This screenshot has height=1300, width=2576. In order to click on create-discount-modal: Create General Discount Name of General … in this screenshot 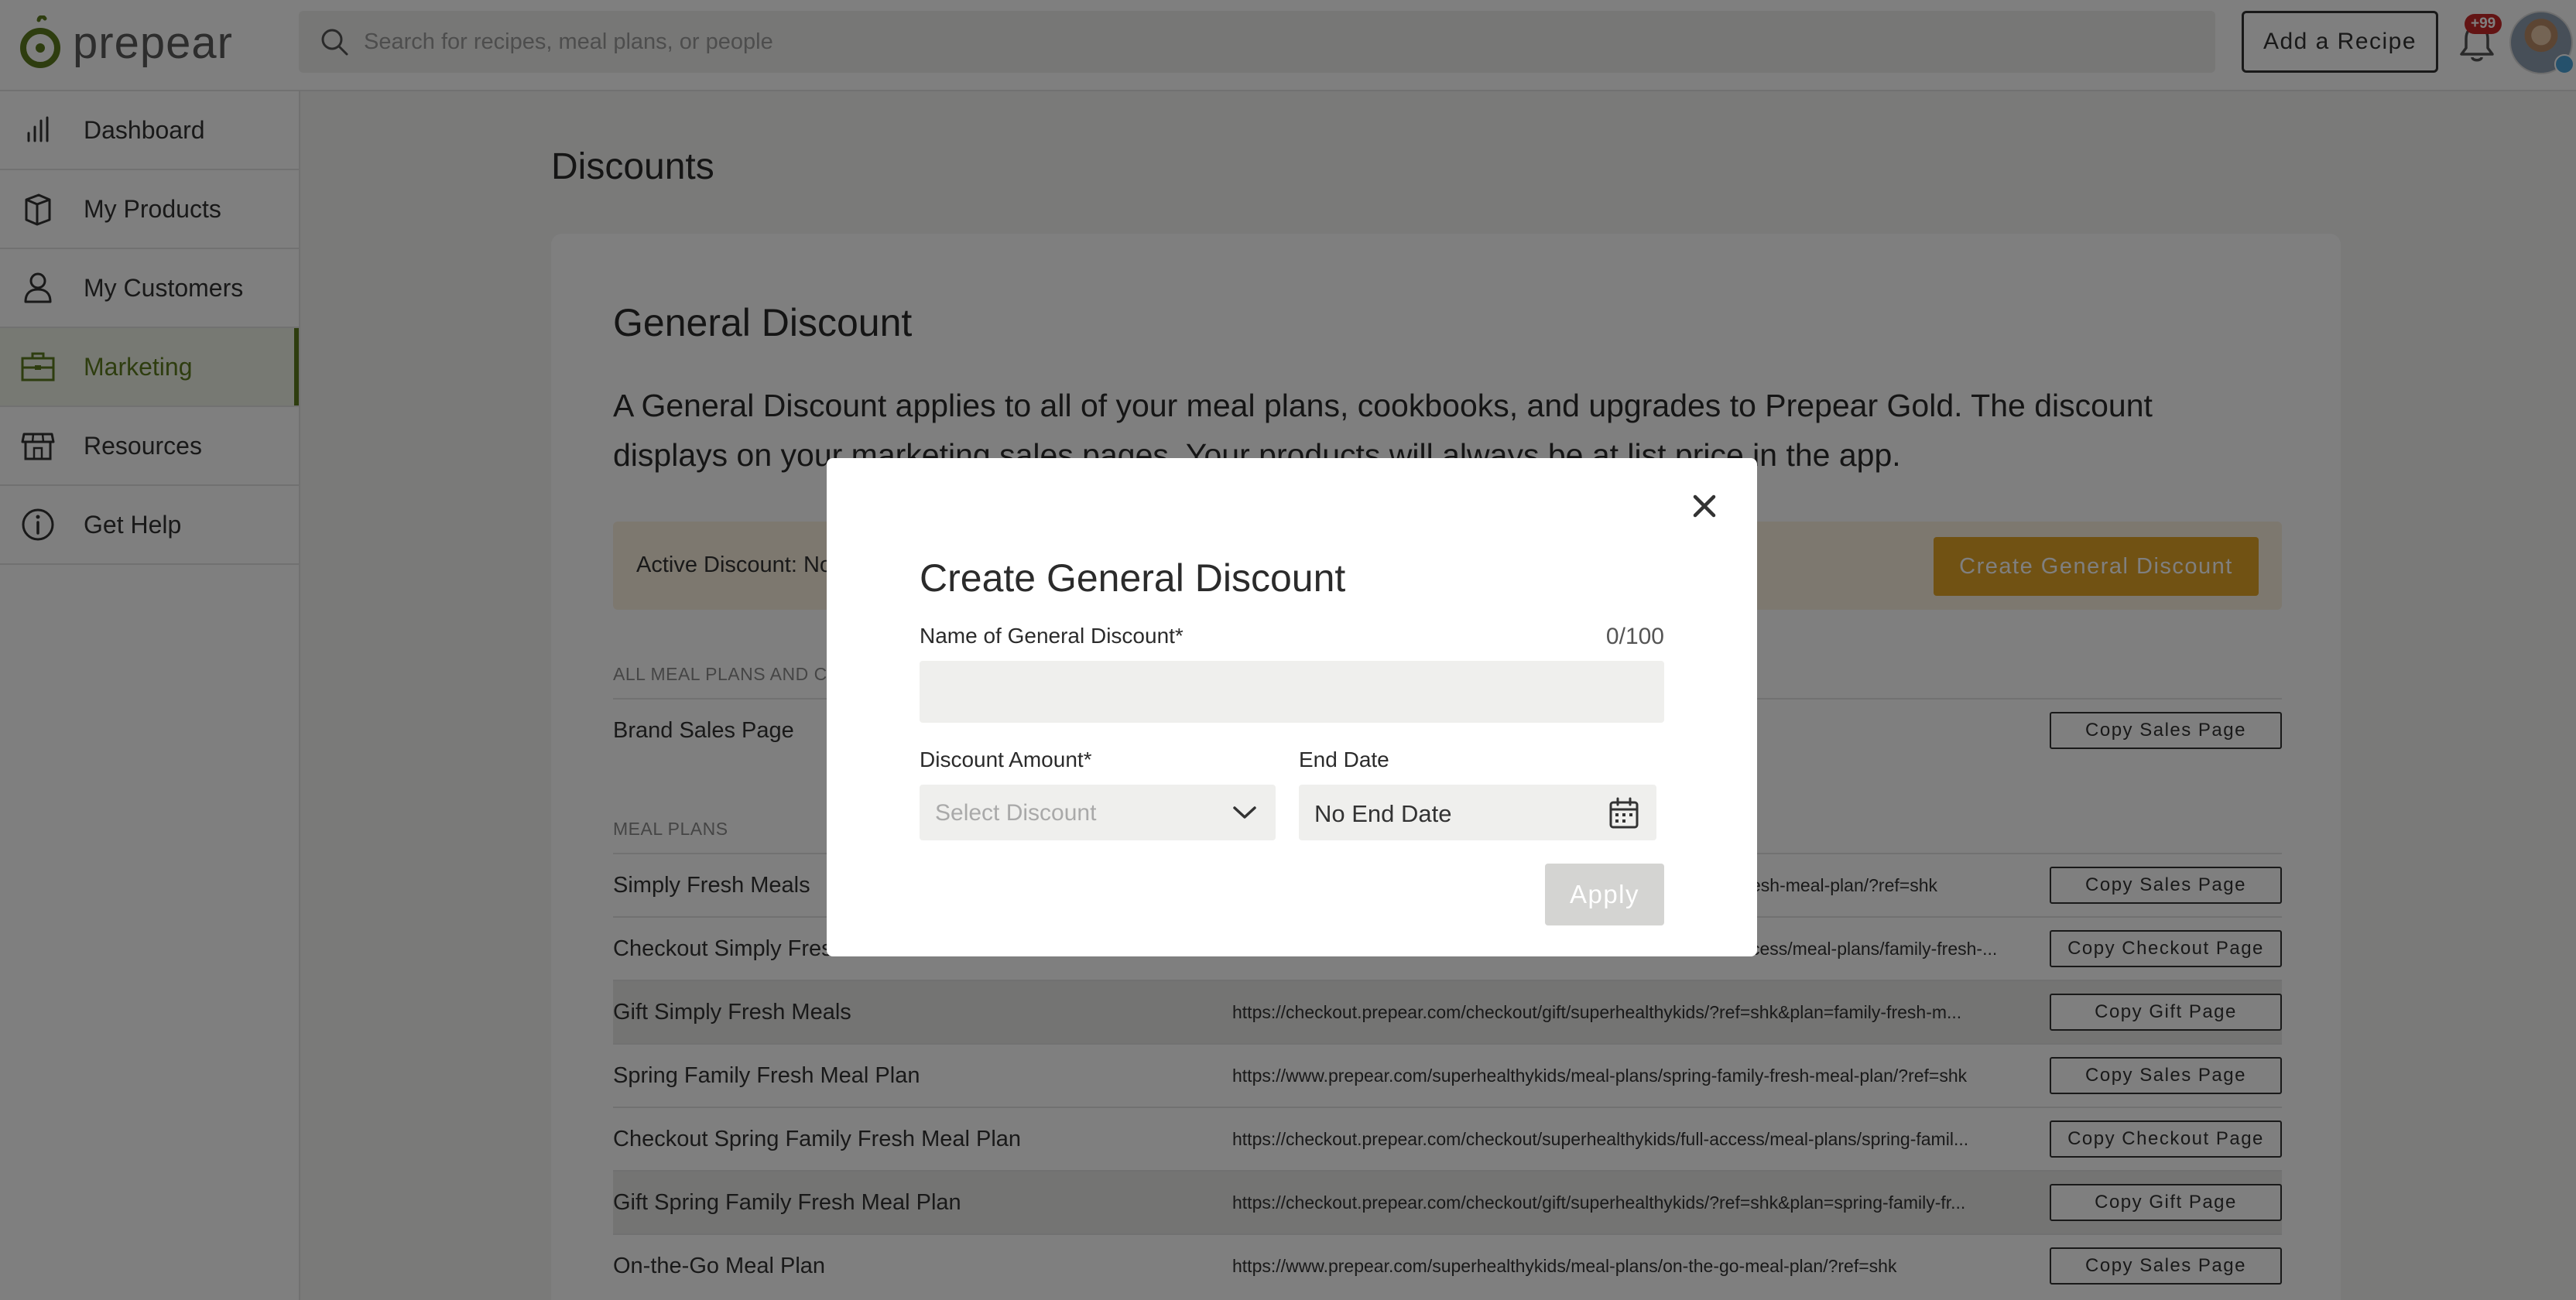, I will do `click(1292, 707)`.